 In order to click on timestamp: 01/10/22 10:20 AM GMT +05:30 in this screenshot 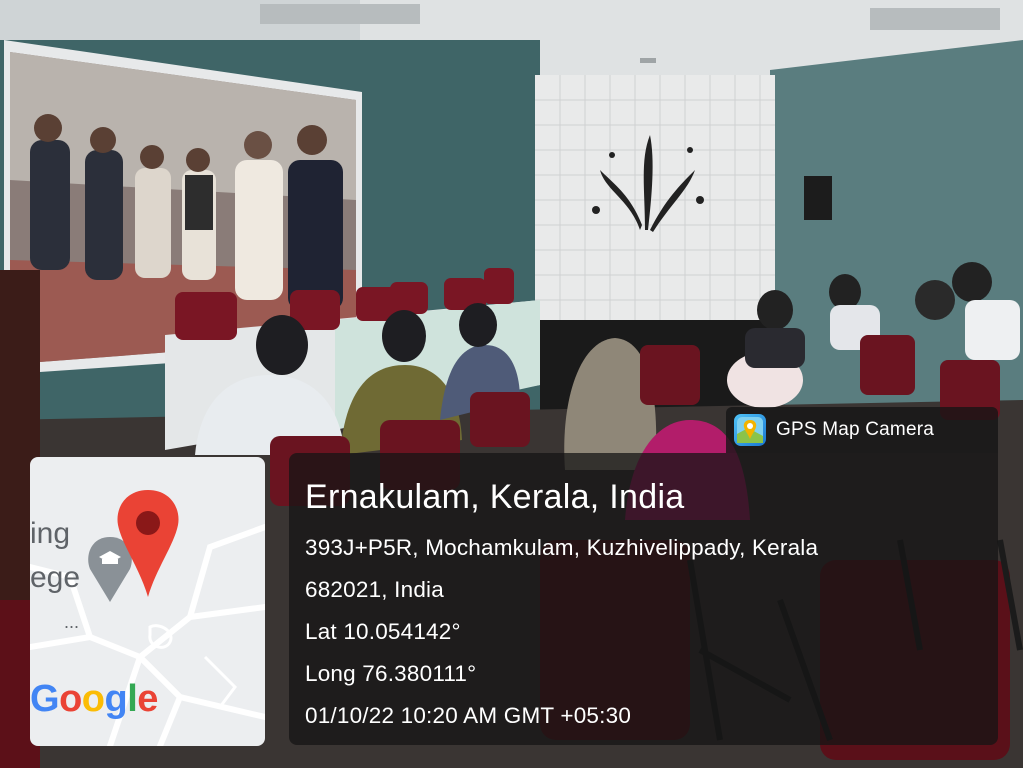, I will do `click(468, 715)`.